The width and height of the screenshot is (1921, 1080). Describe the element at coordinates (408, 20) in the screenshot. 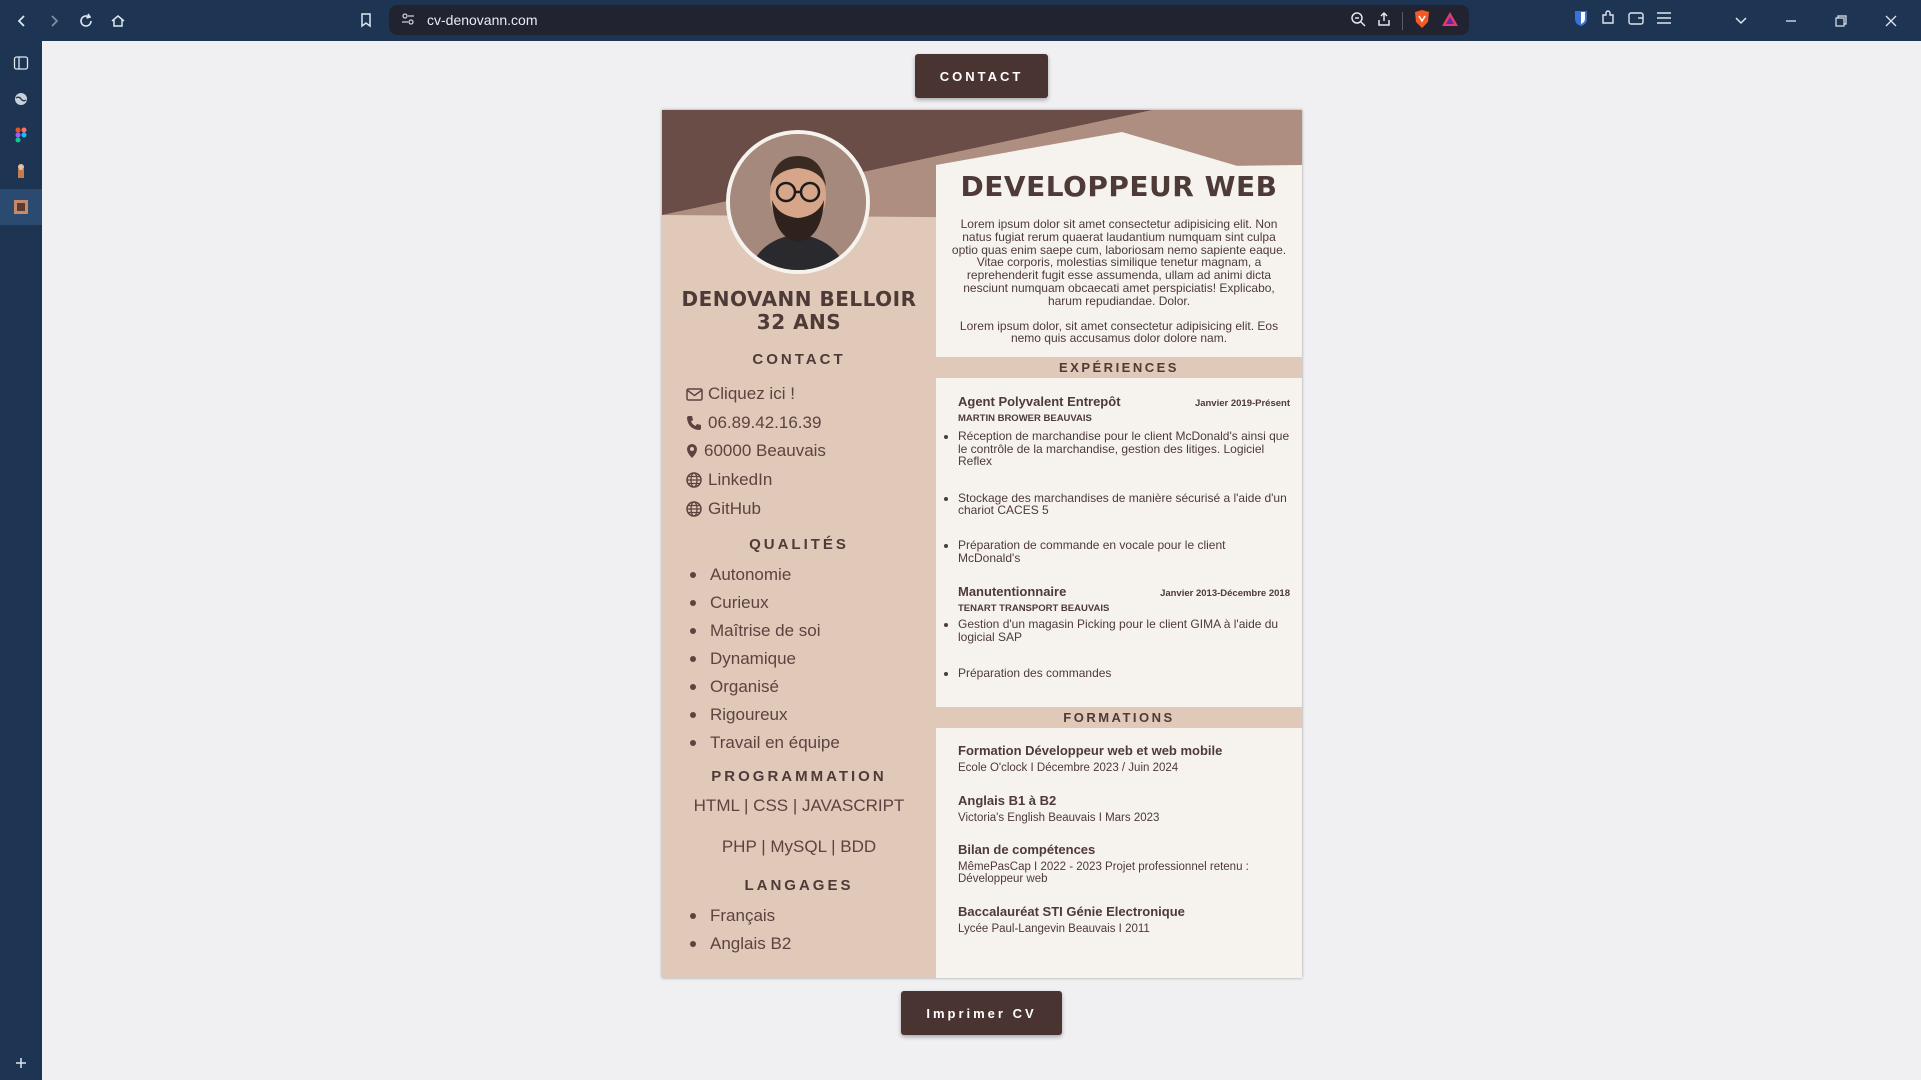

I see `site-settings-icon` at that location.